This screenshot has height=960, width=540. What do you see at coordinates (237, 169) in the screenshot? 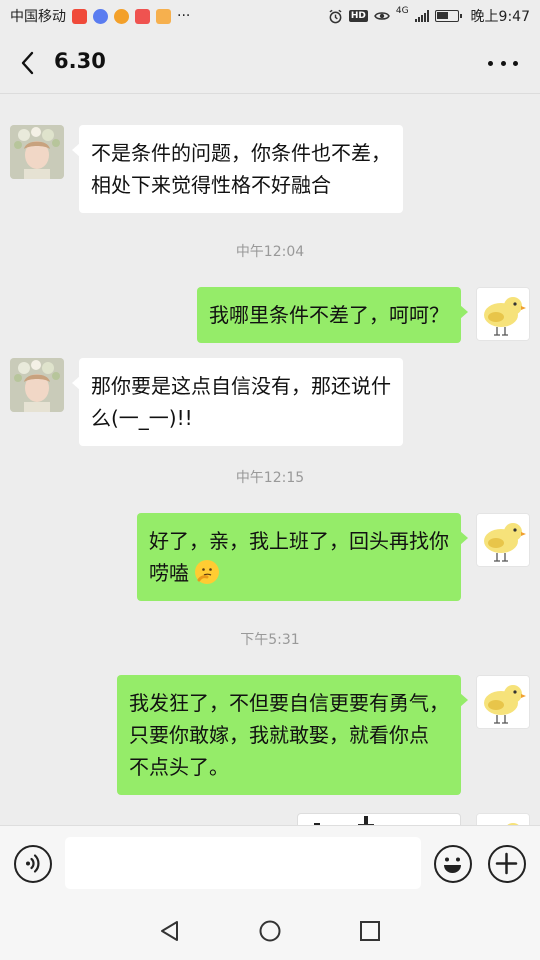
I see `message-bubble-received: 不是条件的问题，你条件也不差， 相处下来觉得性格不好融合` at bounding box center [237, 169].